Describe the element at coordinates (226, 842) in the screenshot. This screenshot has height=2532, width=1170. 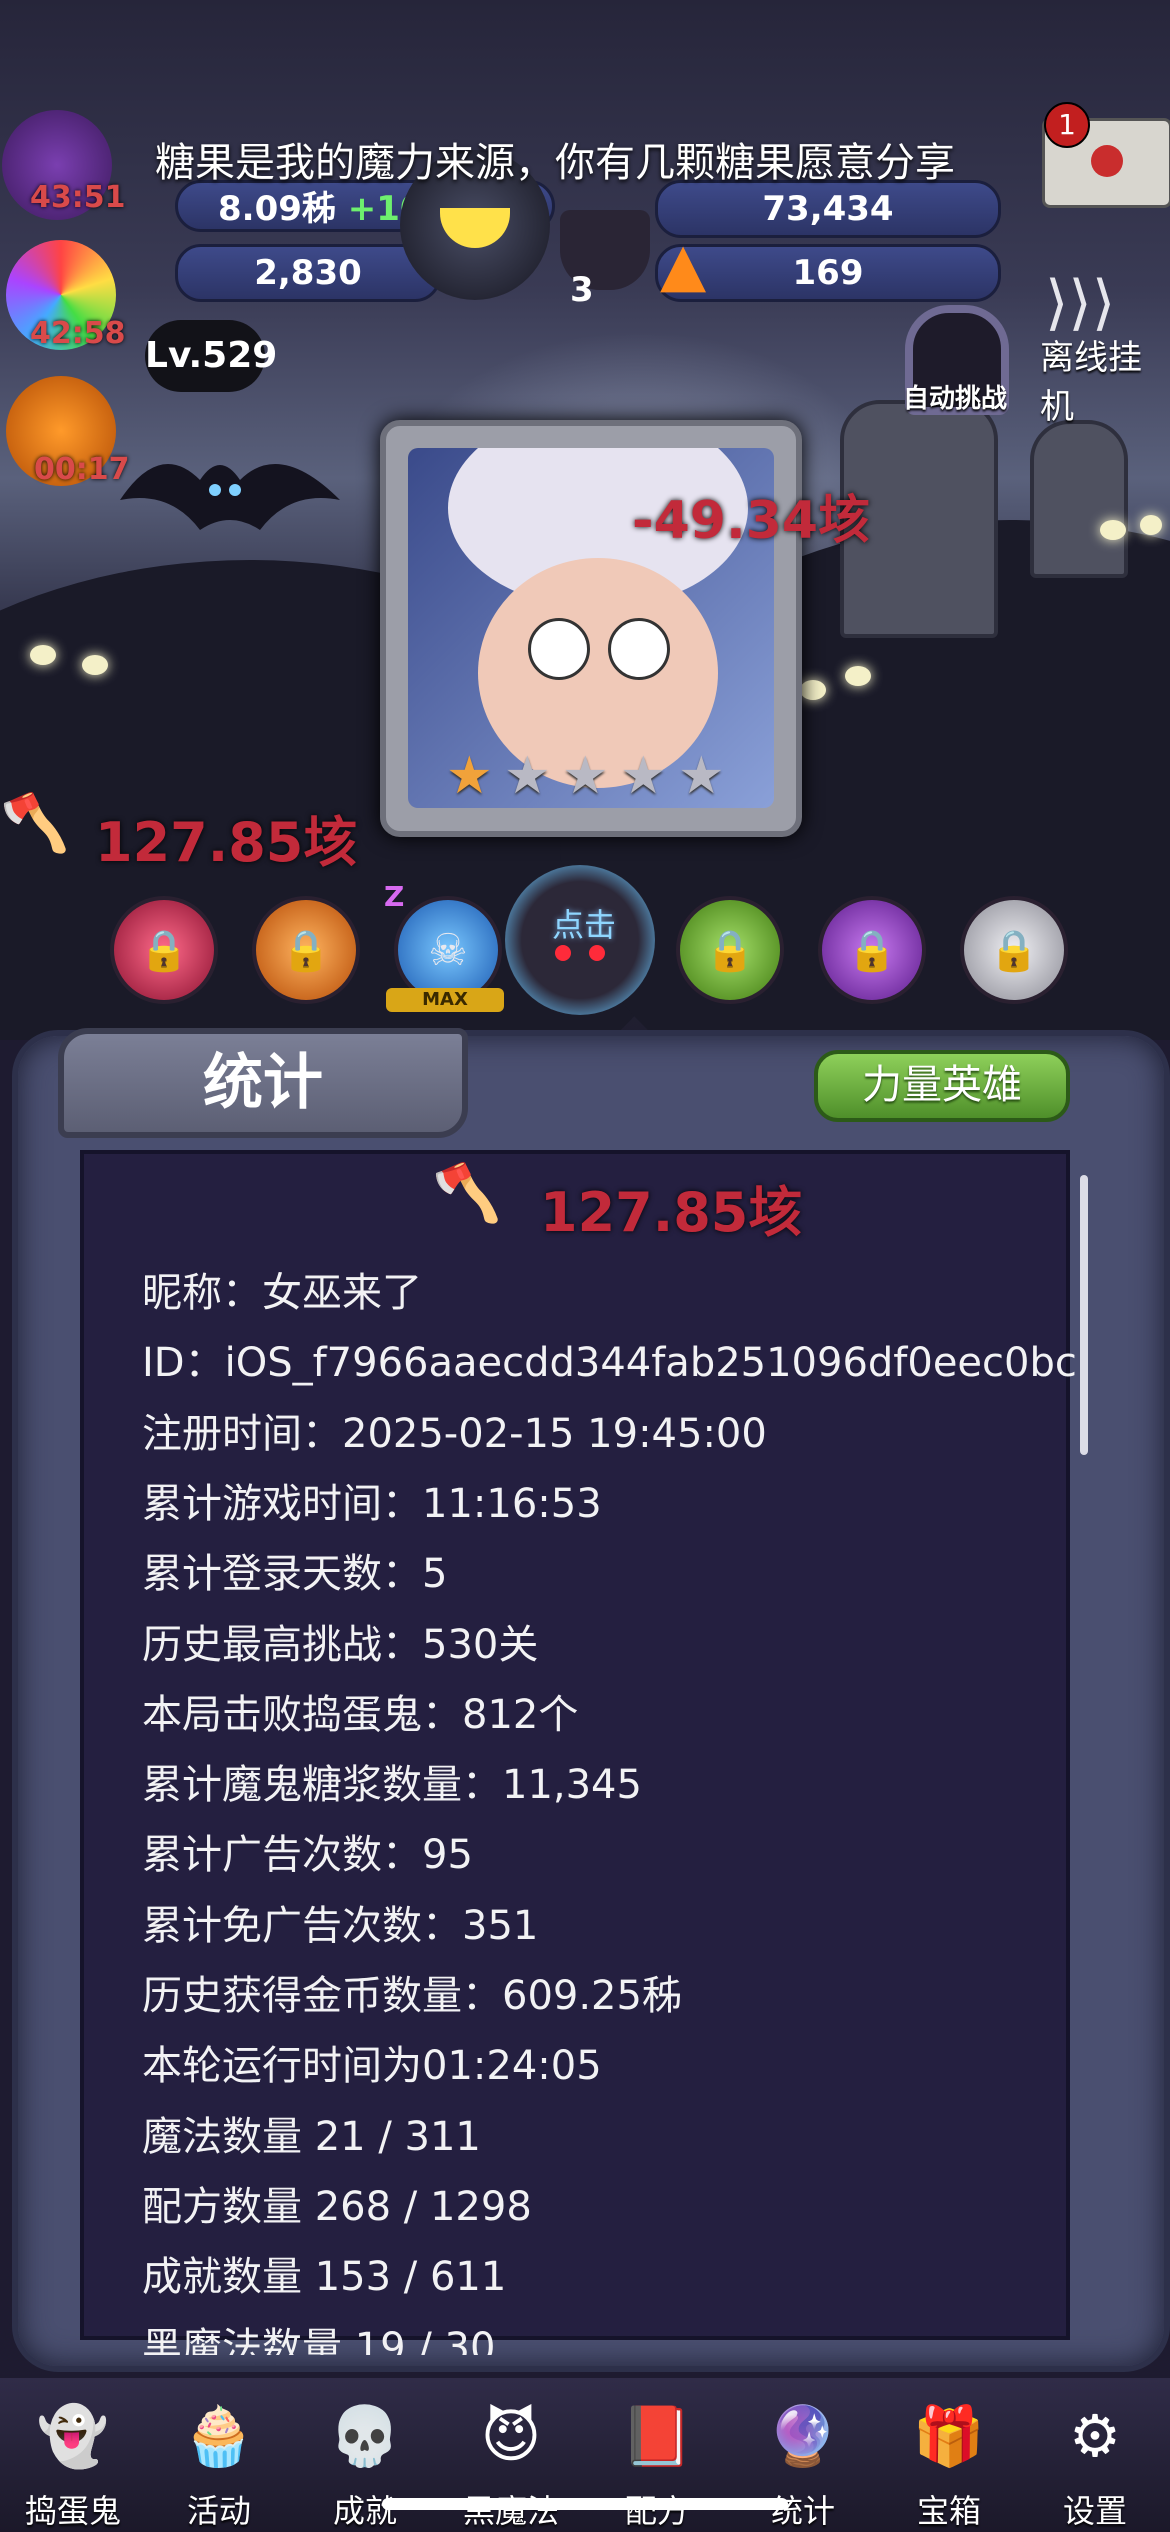
I see `player-damage-text: 127.85垓` at that location.